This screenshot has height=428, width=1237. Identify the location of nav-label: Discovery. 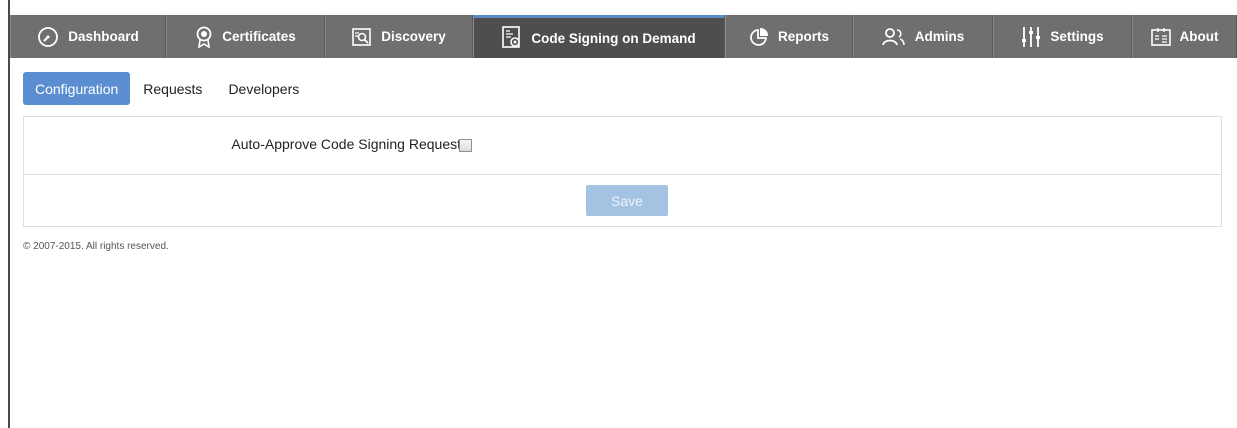
(413, 36).